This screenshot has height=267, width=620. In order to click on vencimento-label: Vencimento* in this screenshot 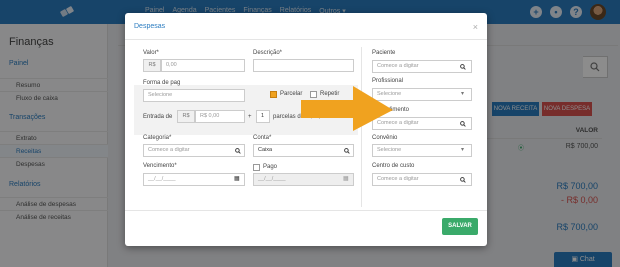, I will do `click(160, 166)`.